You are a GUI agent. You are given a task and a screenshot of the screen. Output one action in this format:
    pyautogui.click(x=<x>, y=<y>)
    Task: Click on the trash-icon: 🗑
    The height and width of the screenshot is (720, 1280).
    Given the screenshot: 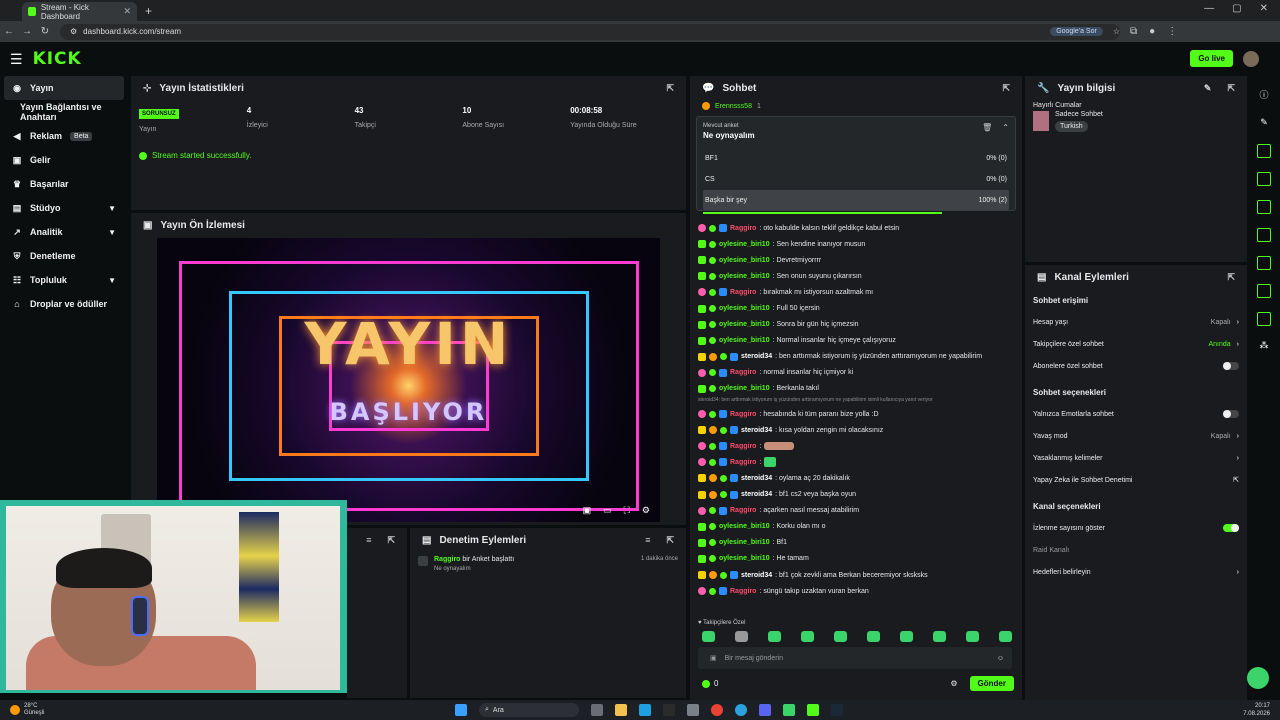 What is the action you would take?
    pyautogui.click(x=987, y=131)
    